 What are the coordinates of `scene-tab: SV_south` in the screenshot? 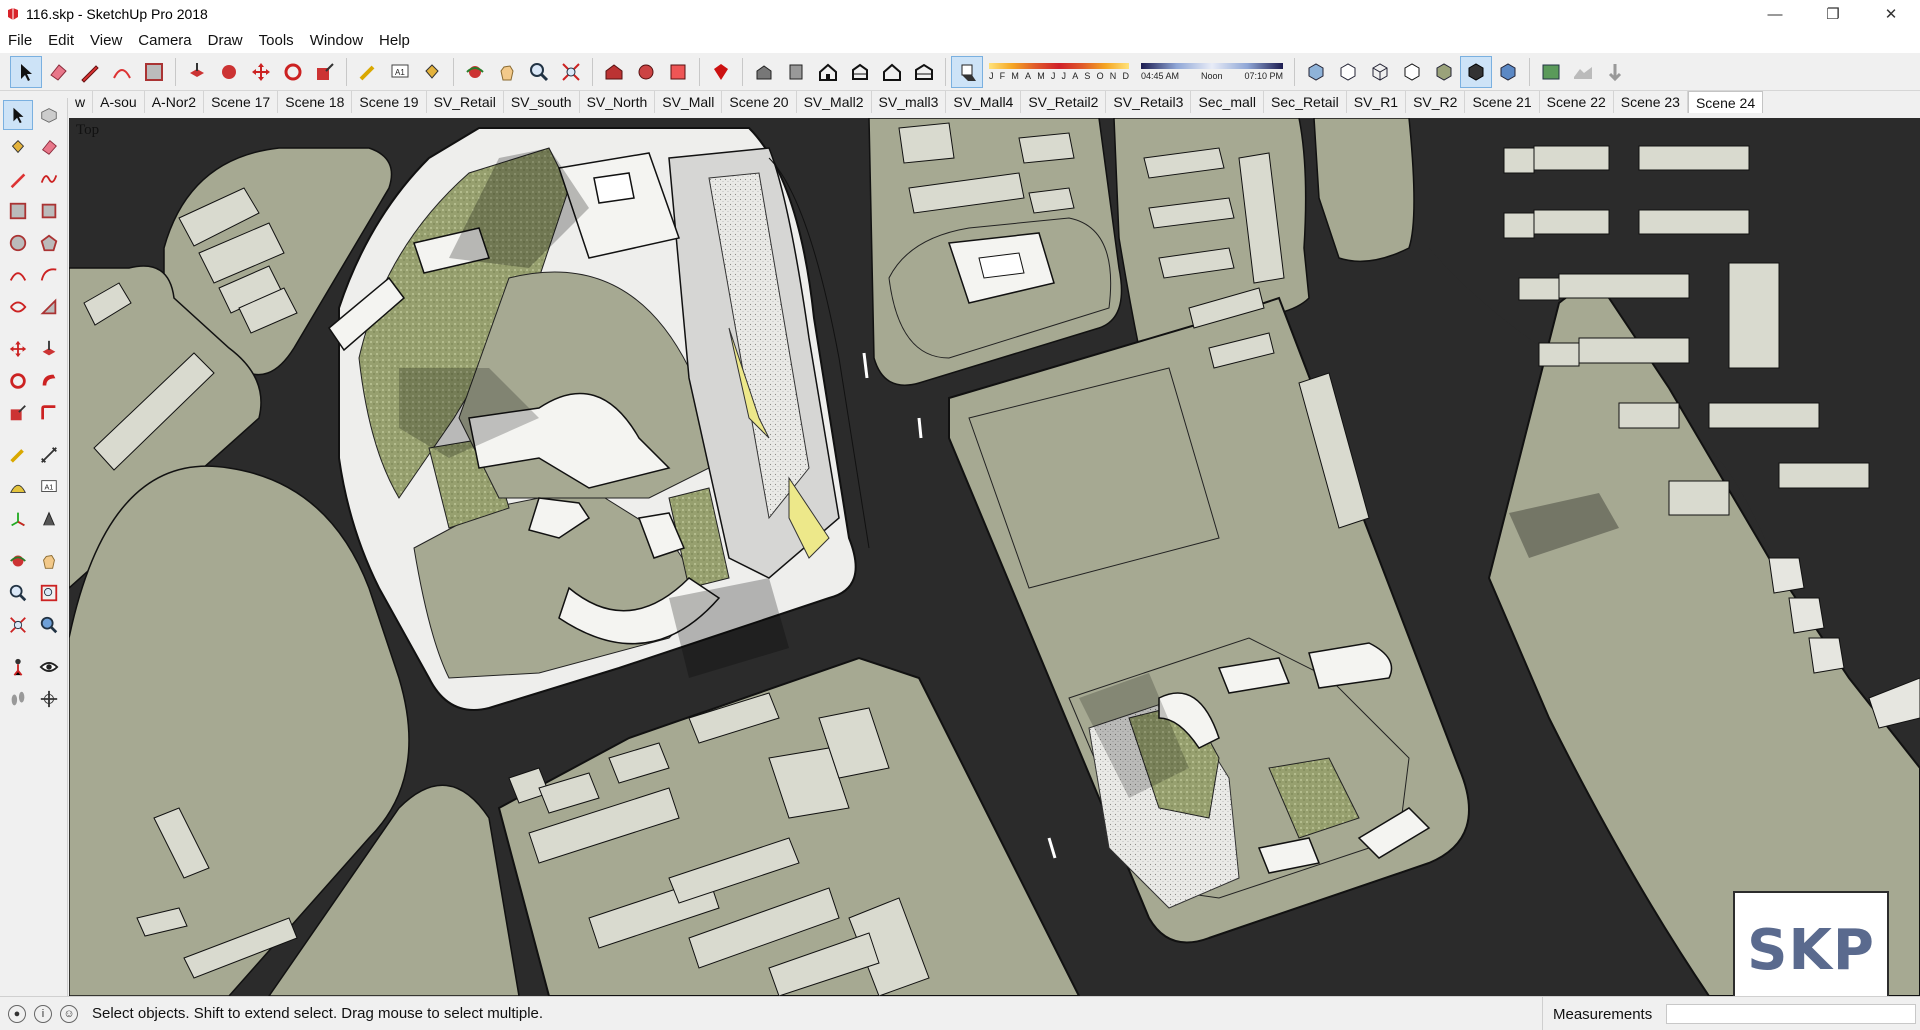 It's located at (542, 102).